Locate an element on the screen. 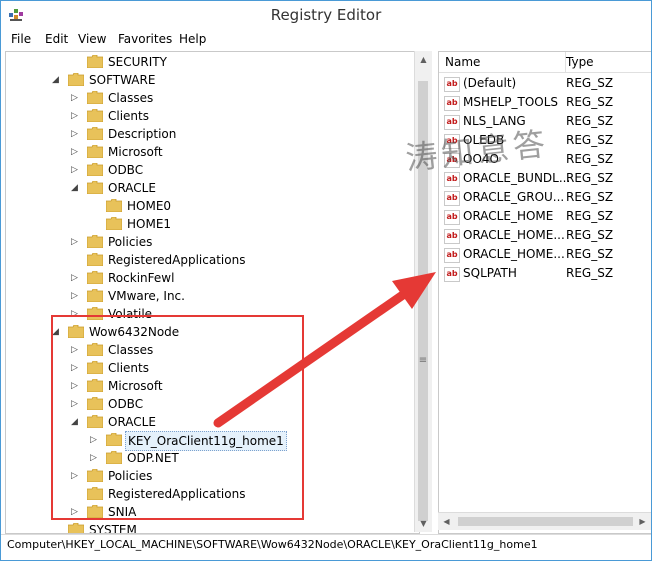 This screenshot has height=561, width=652. value-row: ab ORACLE_GROU... REG_SZ is located at coordinates (545, 197).